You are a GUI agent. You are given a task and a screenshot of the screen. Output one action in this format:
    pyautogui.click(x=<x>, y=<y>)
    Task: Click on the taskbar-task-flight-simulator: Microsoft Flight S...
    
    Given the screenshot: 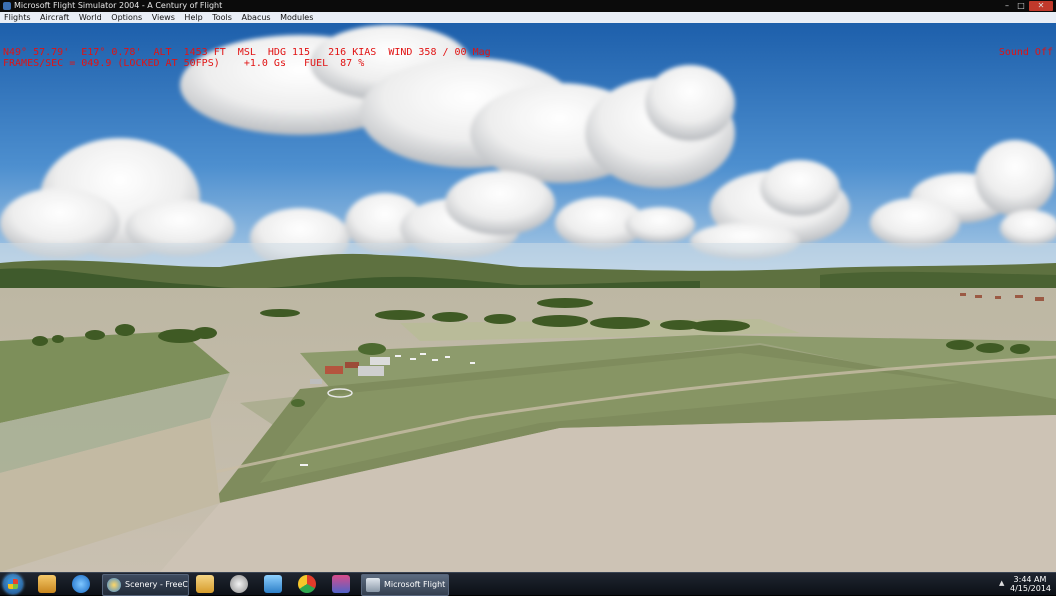 What is the action you would take?
    pyautogui.click(x=405, y=585)
    